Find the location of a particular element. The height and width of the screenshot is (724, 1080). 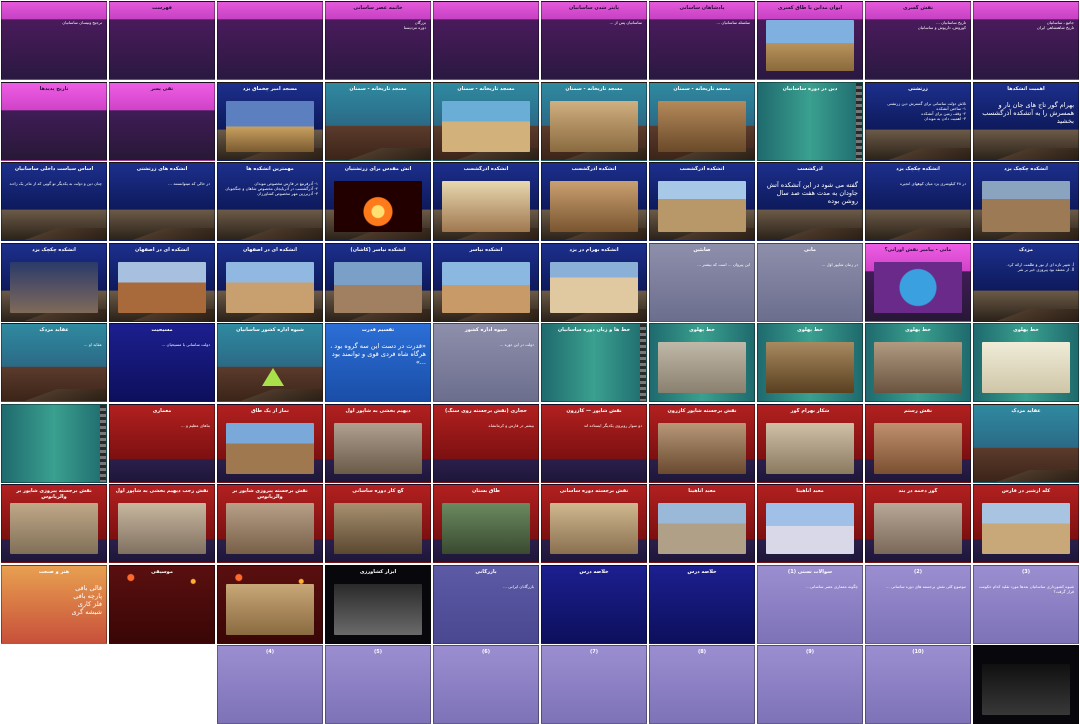

slide-thumbnail: آتشکده نیاسر is located at coordinates (486, 282).